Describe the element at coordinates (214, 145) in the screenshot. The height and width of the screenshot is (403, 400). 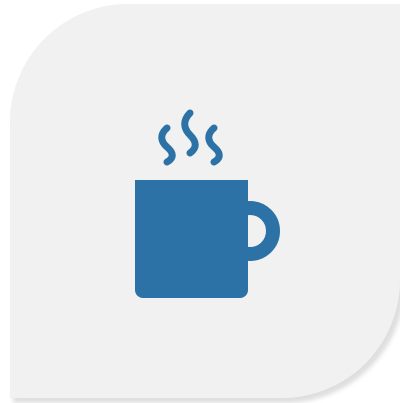
I see `steam-wave-right-icon` at that location.